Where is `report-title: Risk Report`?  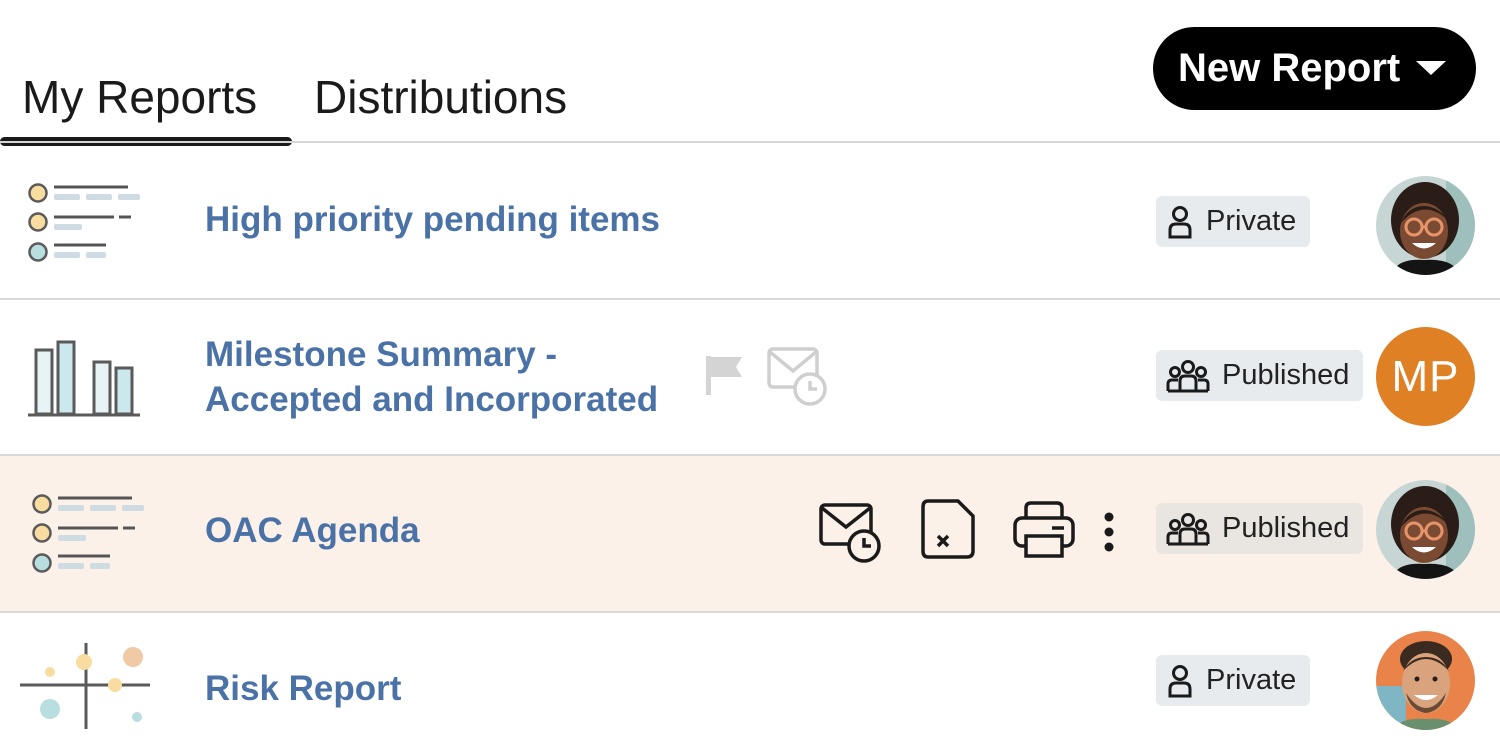 report-title: Risk Report is located at coordinates (303, 688).